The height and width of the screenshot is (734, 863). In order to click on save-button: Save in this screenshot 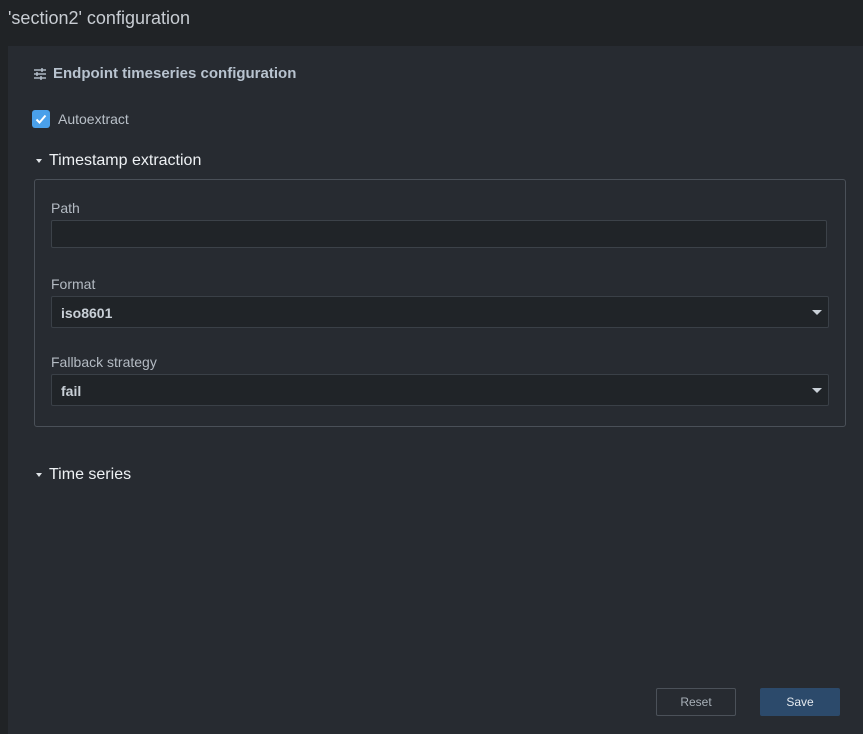, I will do `click(800, 702)`.